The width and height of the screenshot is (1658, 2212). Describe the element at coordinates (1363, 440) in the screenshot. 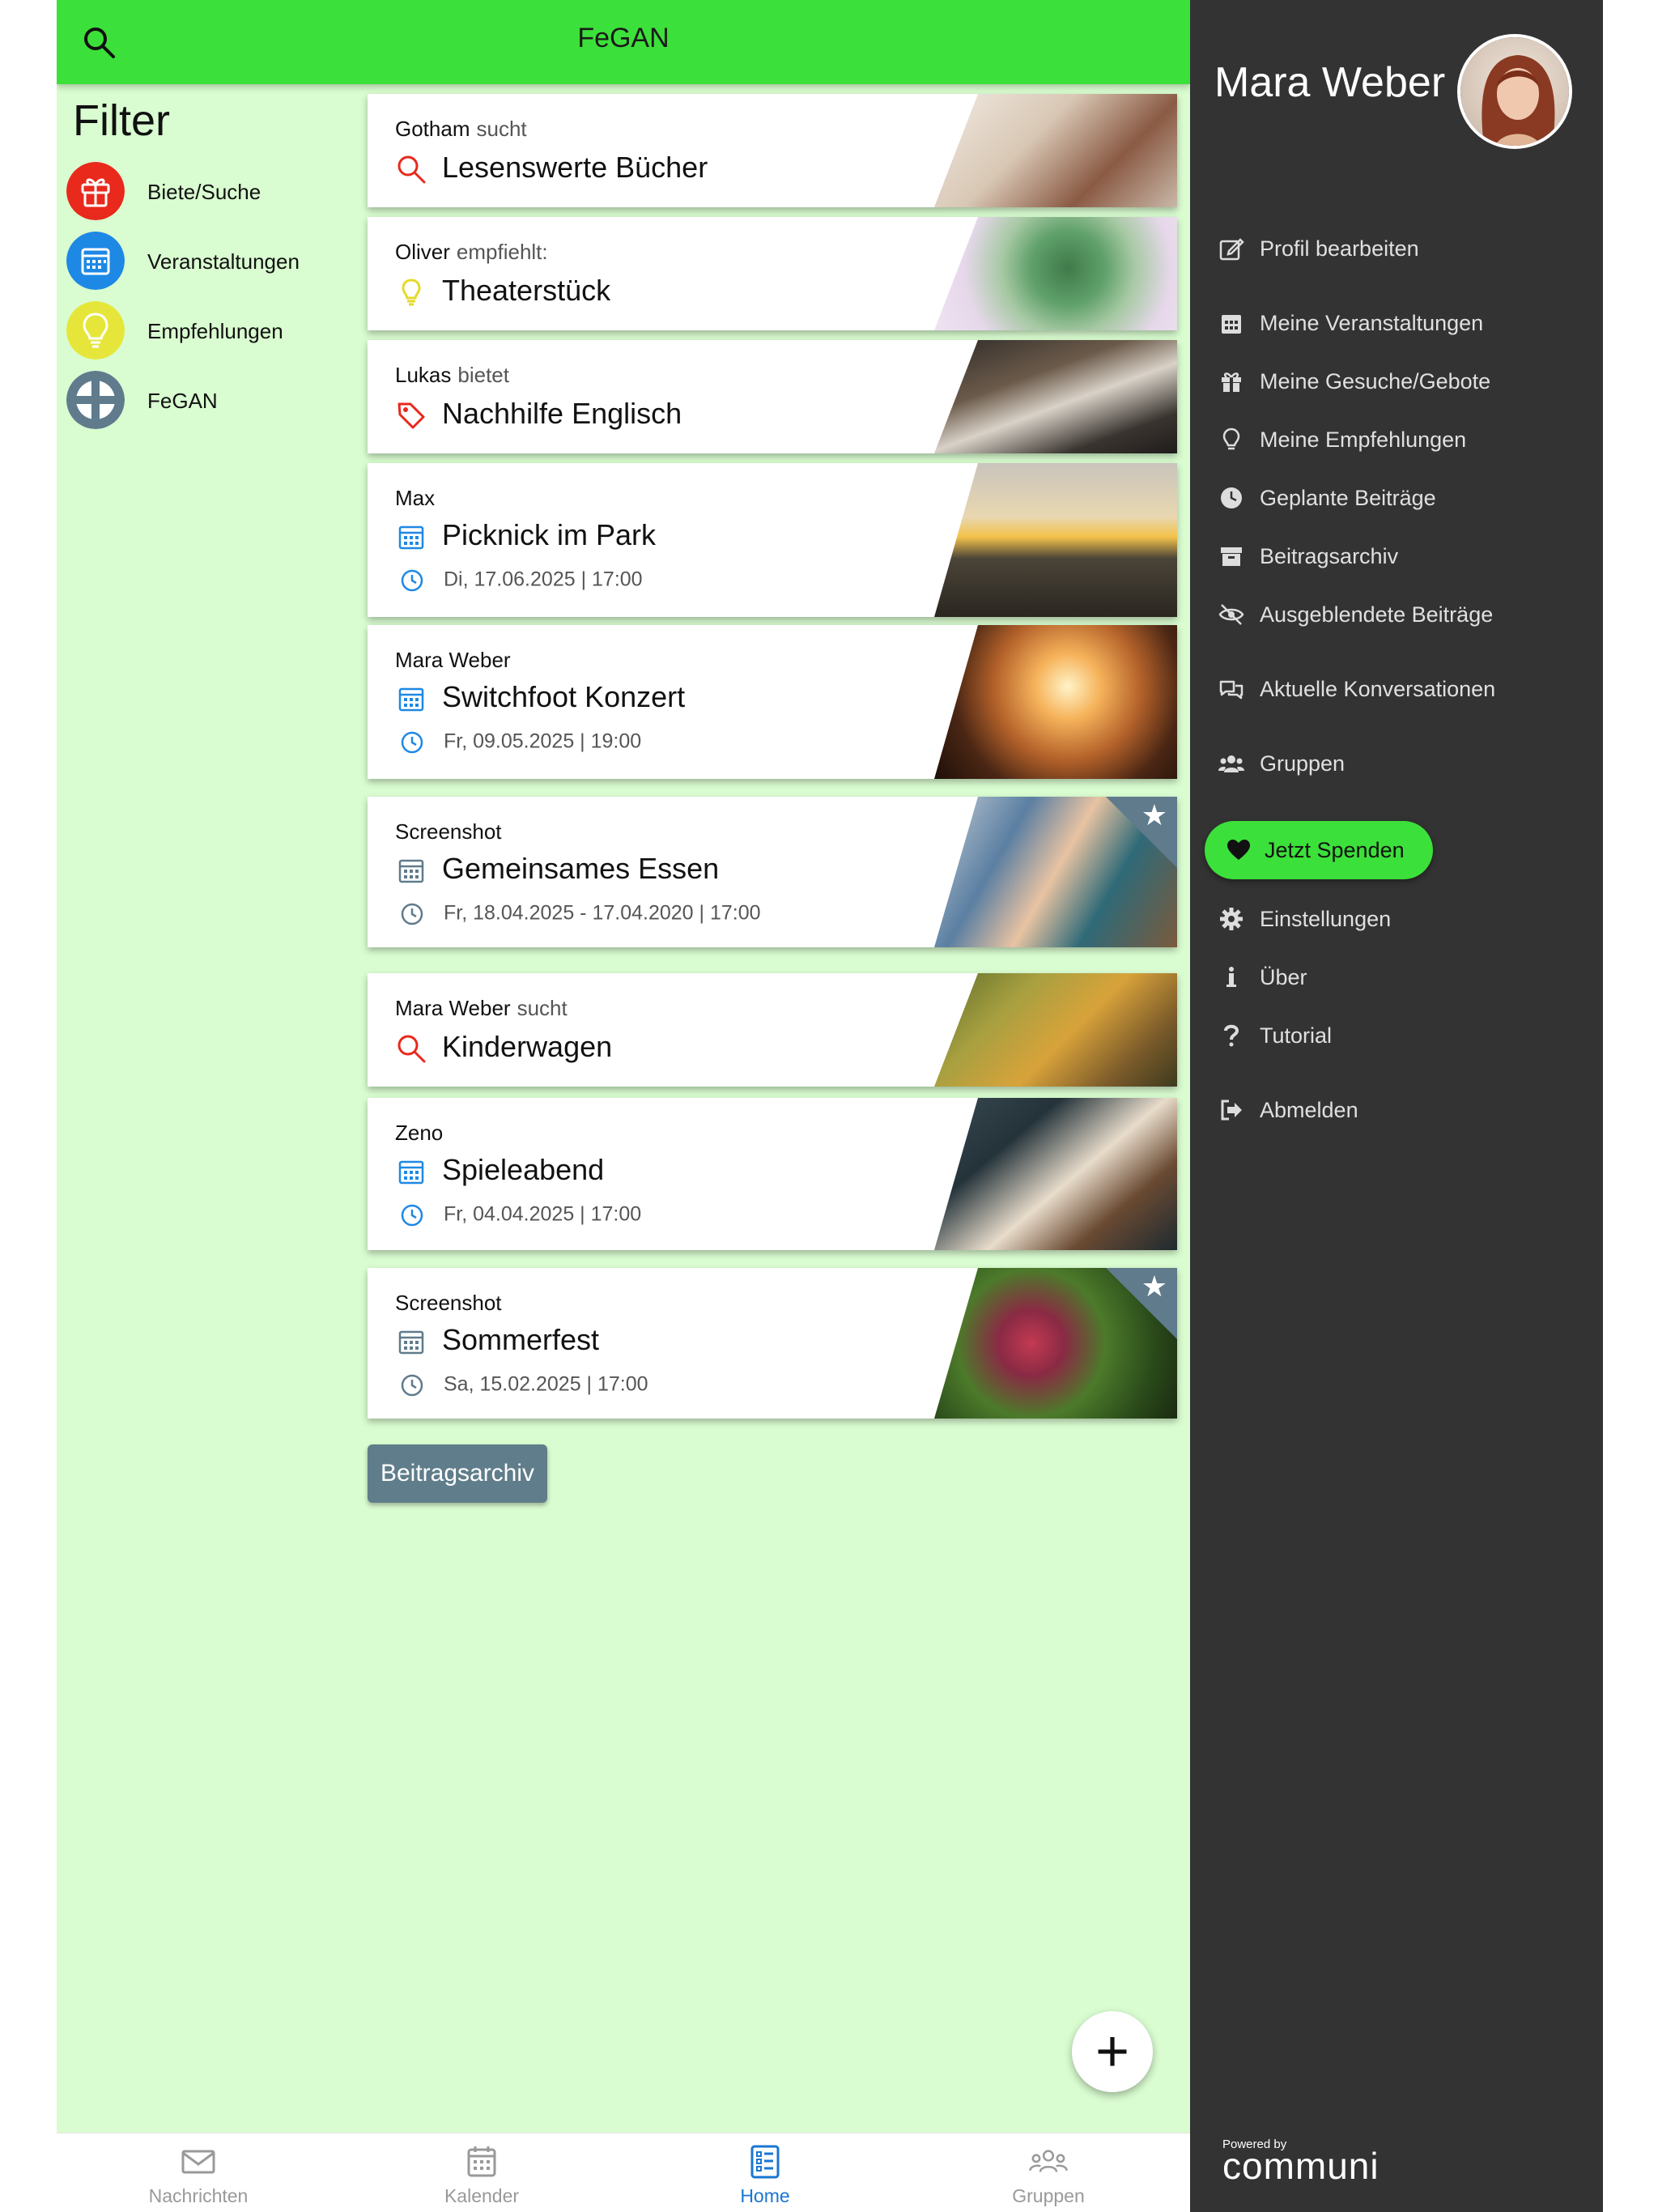

I see `menu-label: Meine Empfehlungen` at that location.